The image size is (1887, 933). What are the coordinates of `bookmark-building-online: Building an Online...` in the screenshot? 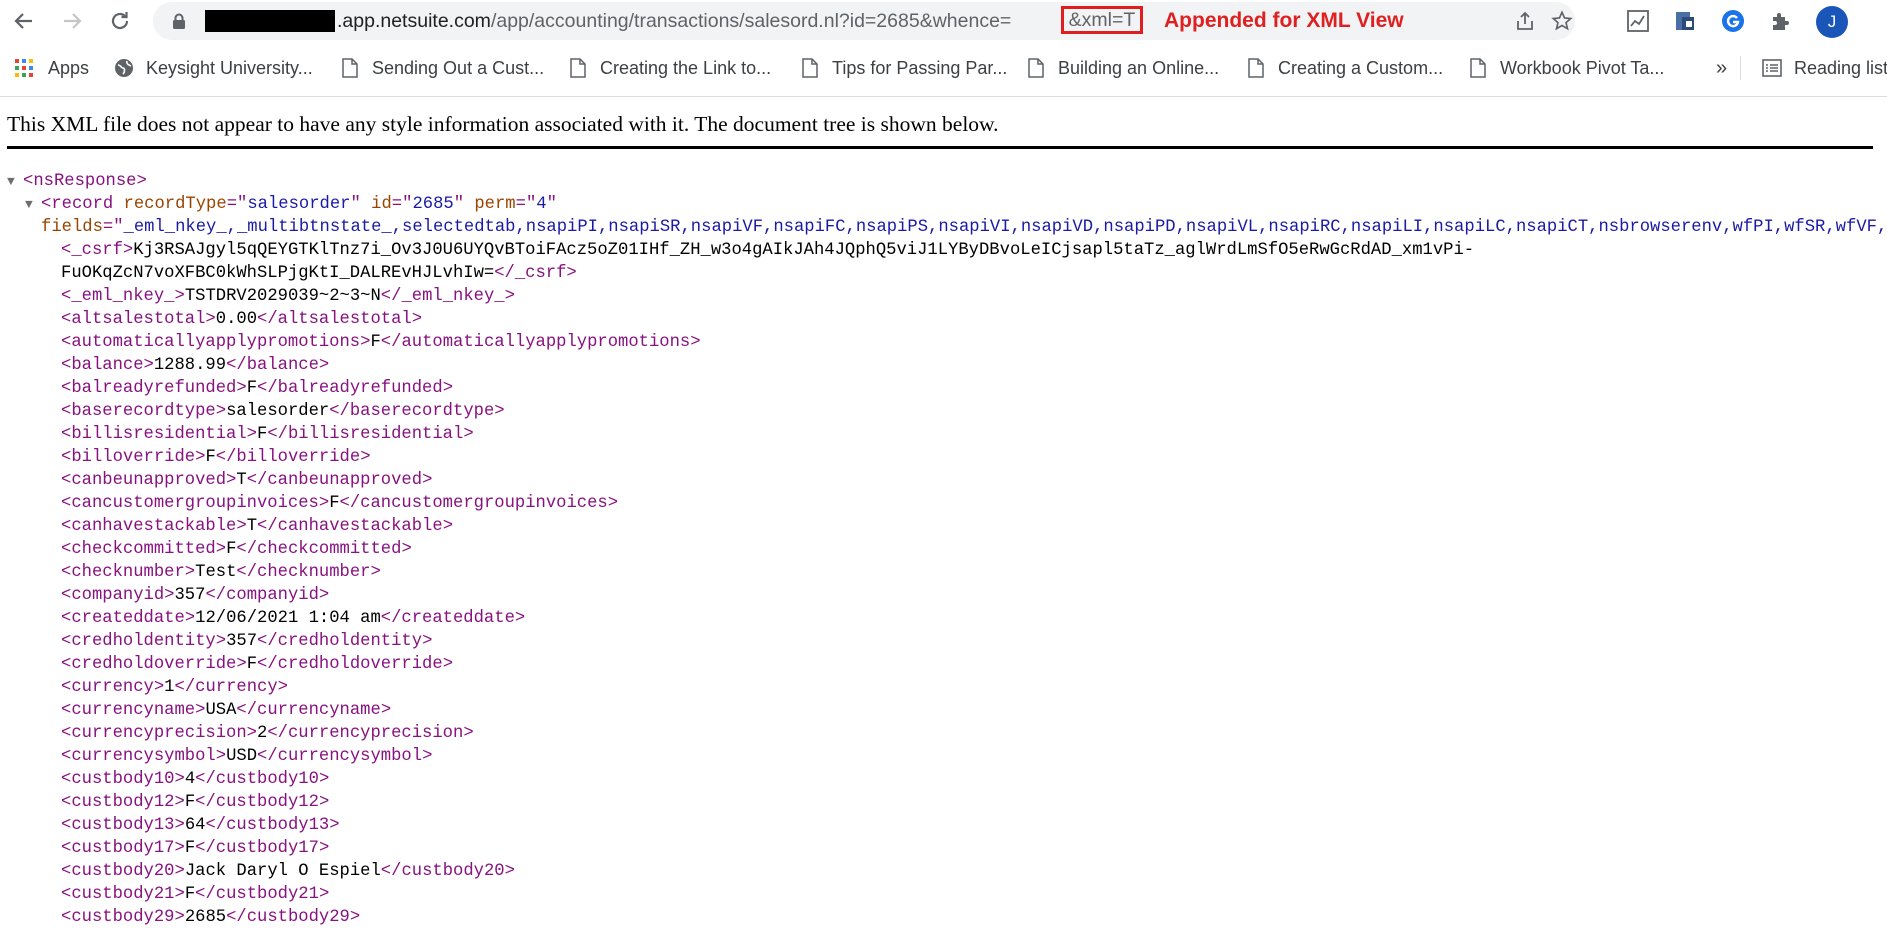 It's located at (1122, 68).